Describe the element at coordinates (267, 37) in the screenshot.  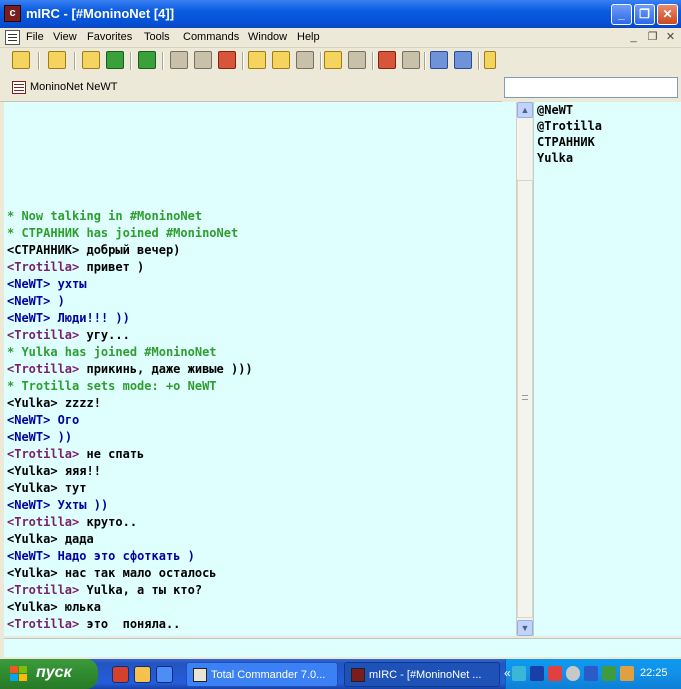
I see `menu-window: Window` at that location.